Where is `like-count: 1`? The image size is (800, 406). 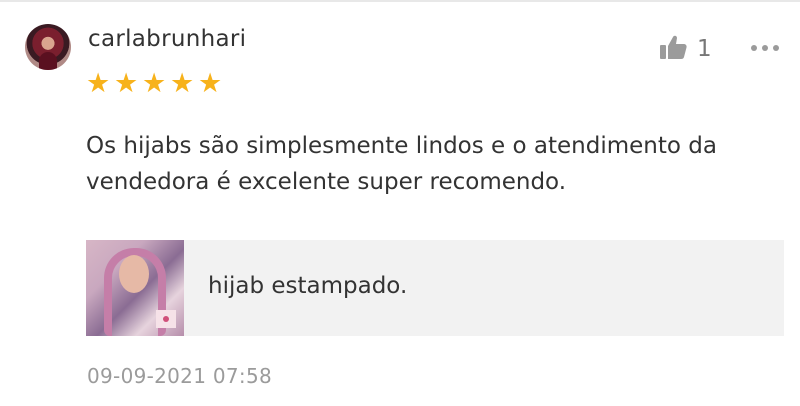
like-count: 1 is located at coordinates (704, 49).